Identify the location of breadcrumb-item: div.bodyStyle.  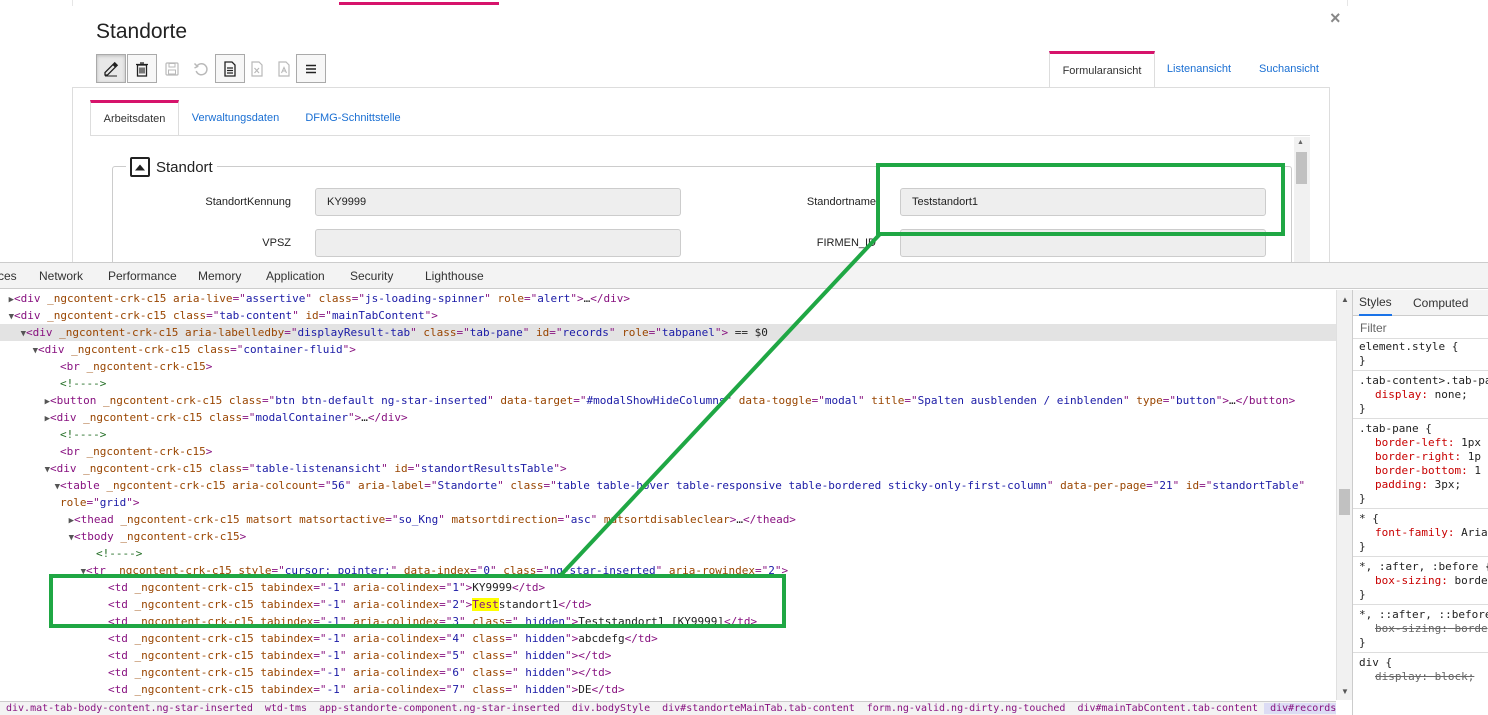
(611, 708).